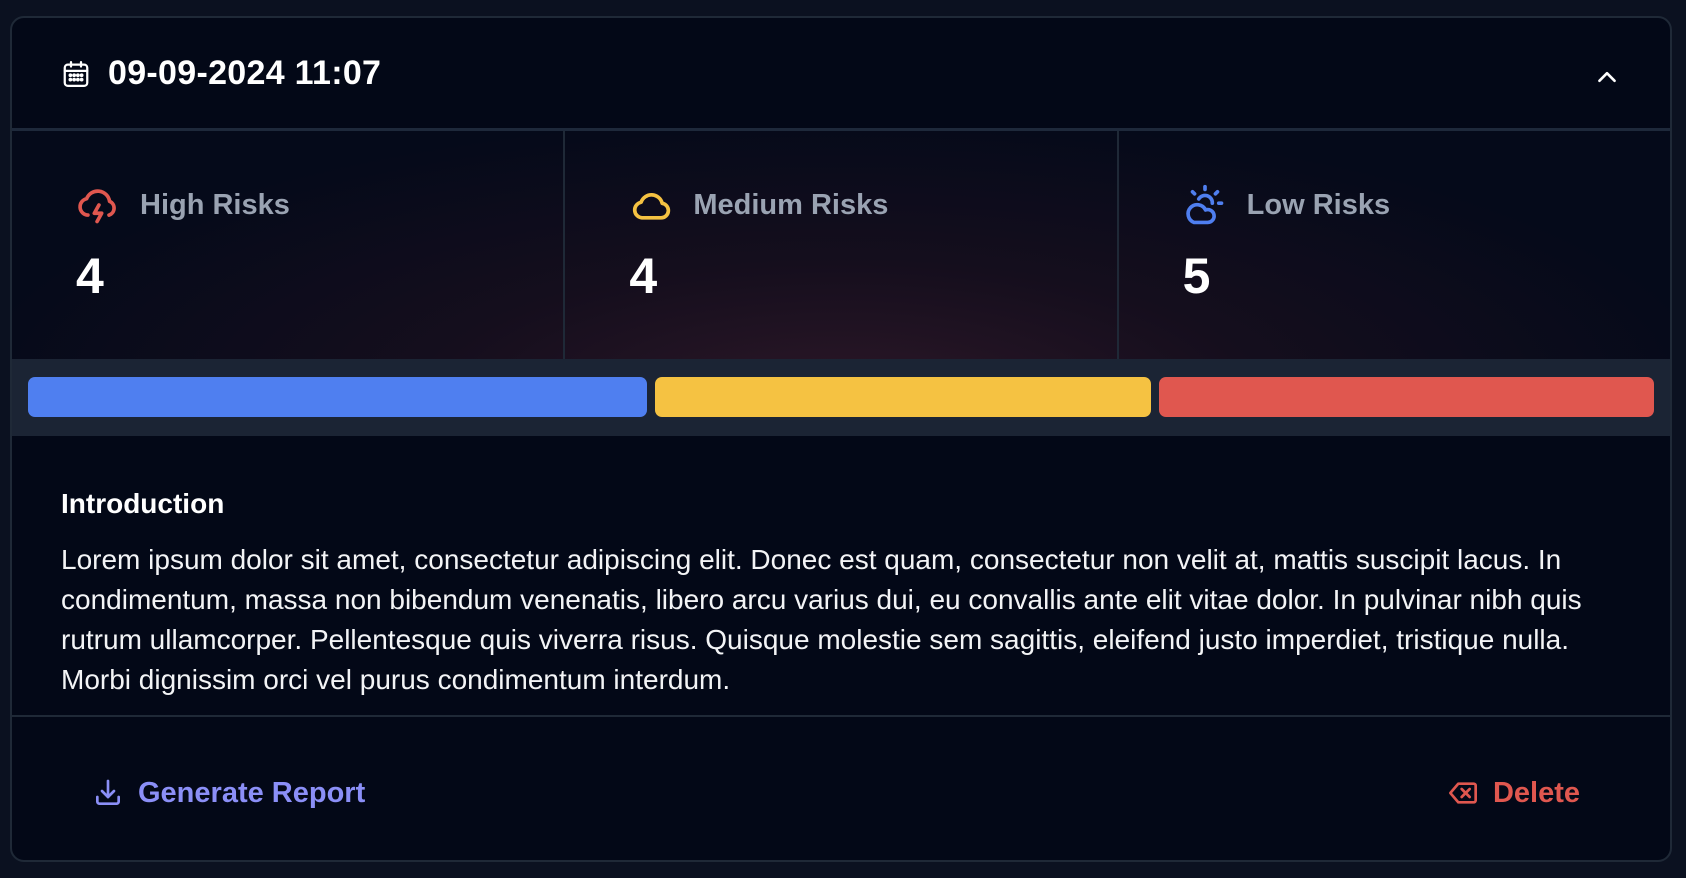 This screenshot has height=878, width=1686. Describe the element at coordinates (1607, 77) in the screenshot. I see `chevron-up-icon` at that location.